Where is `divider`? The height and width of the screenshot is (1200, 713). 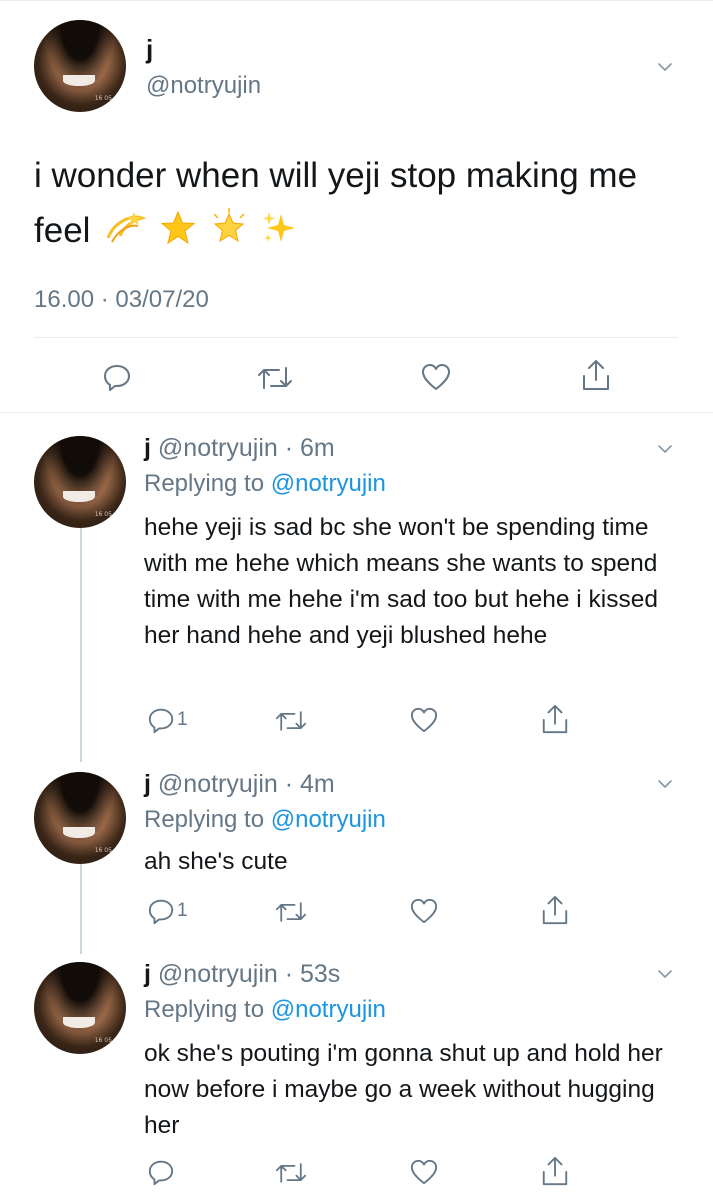 divider is located at coordinates (356, 337).